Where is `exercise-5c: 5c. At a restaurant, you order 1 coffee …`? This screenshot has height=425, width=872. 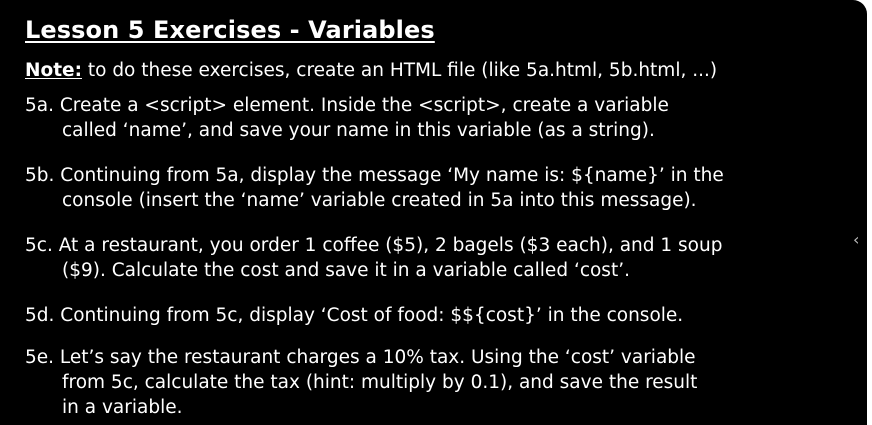
exercise-5c: 5c. At a restaurant, you order 1 coffee … is located at coordinates (441, 258).